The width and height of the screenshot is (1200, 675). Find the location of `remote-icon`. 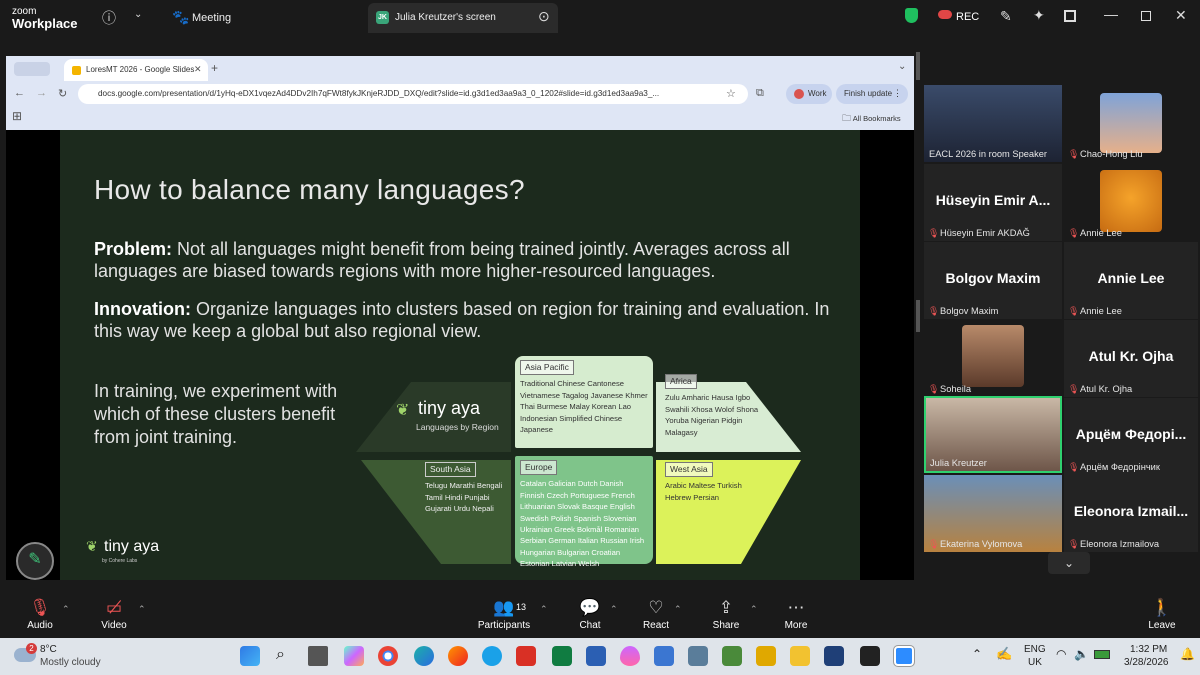

remote-icon is located at coordinates (698, 656).